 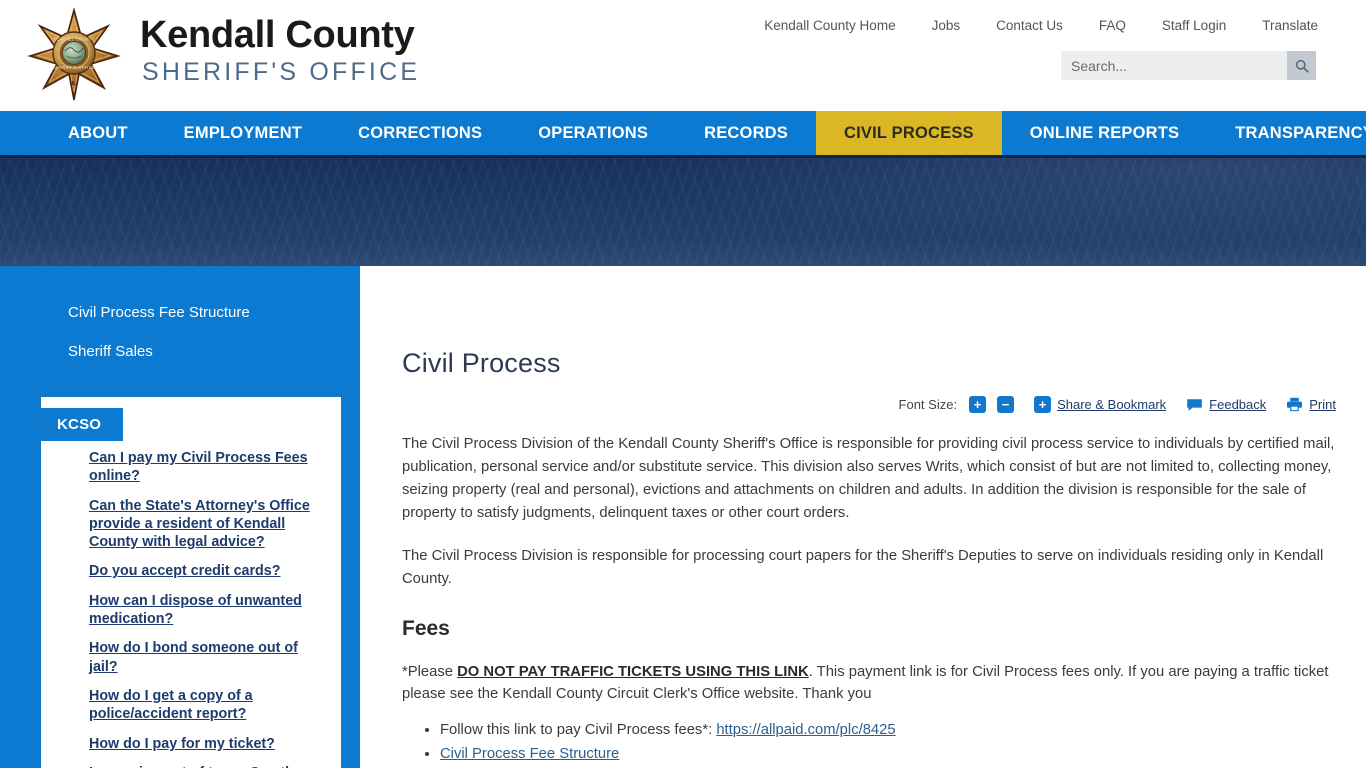 I want to click on nav-item-employment: EMPLOYMENT, so click(x=243, y=133).